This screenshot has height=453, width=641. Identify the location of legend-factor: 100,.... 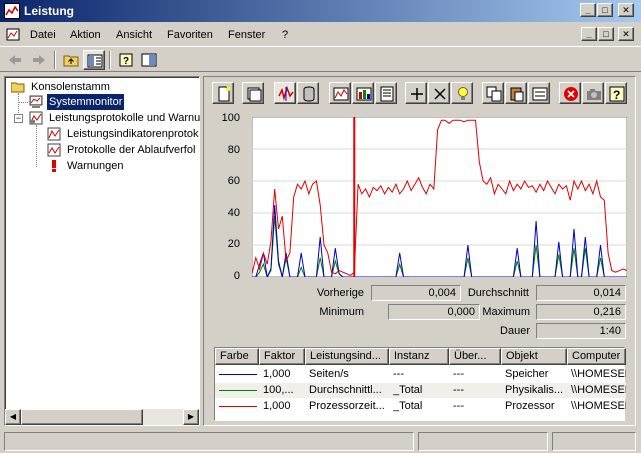
(278, 390).